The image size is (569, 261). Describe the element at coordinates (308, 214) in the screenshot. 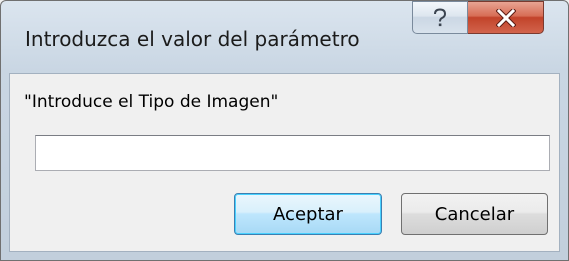

I see `accept-button: Aceptar` at that location.